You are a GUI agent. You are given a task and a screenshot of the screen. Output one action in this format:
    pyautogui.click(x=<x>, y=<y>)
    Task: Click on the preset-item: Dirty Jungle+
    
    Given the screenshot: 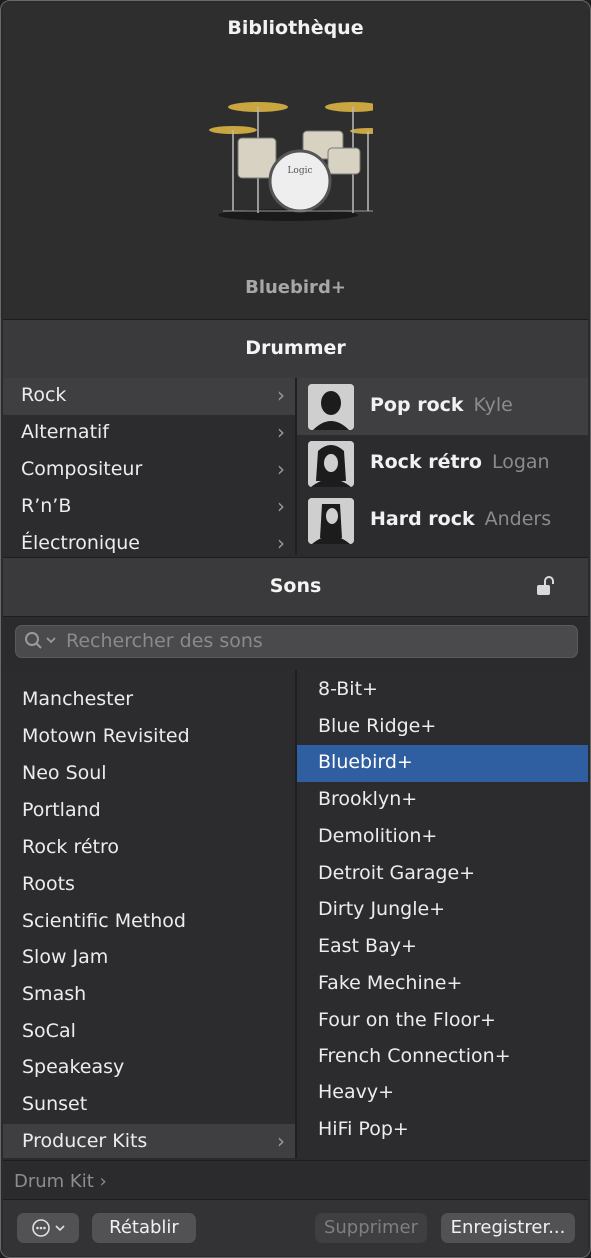 What is the action you would take?
    pyautogui.click(x=442, y=910)
    